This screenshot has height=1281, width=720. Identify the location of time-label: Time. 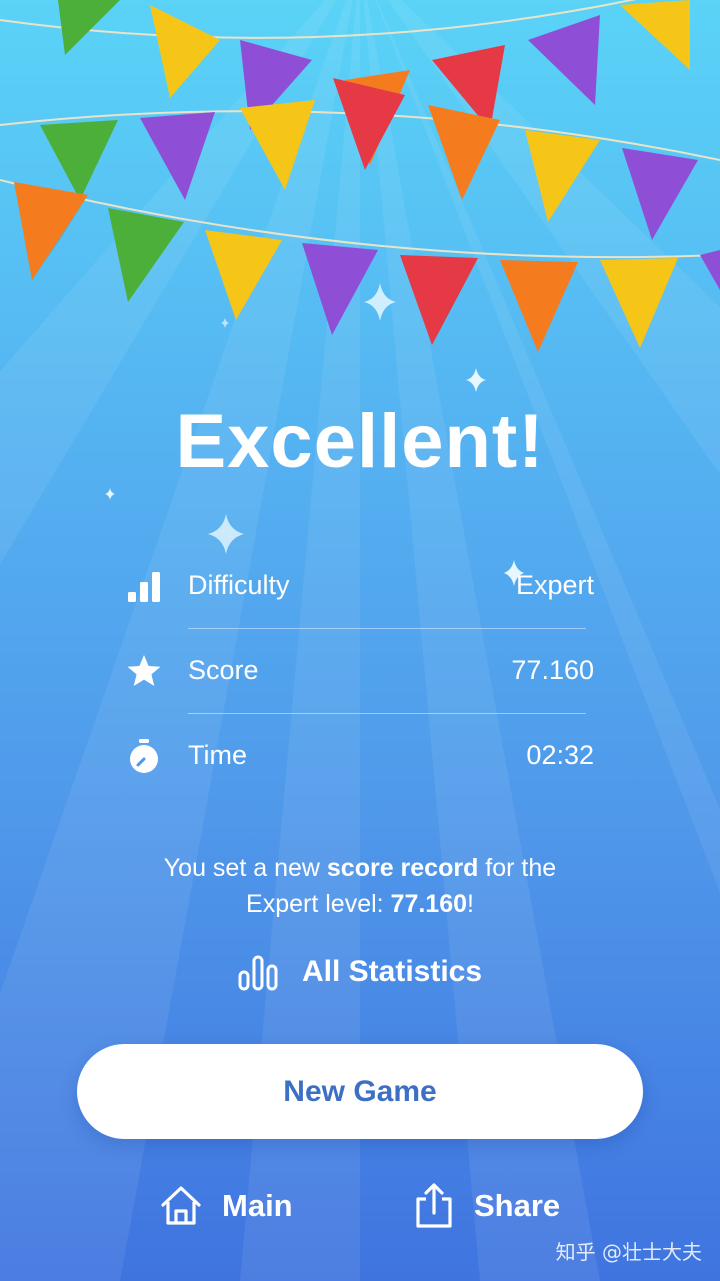
(217, 755).